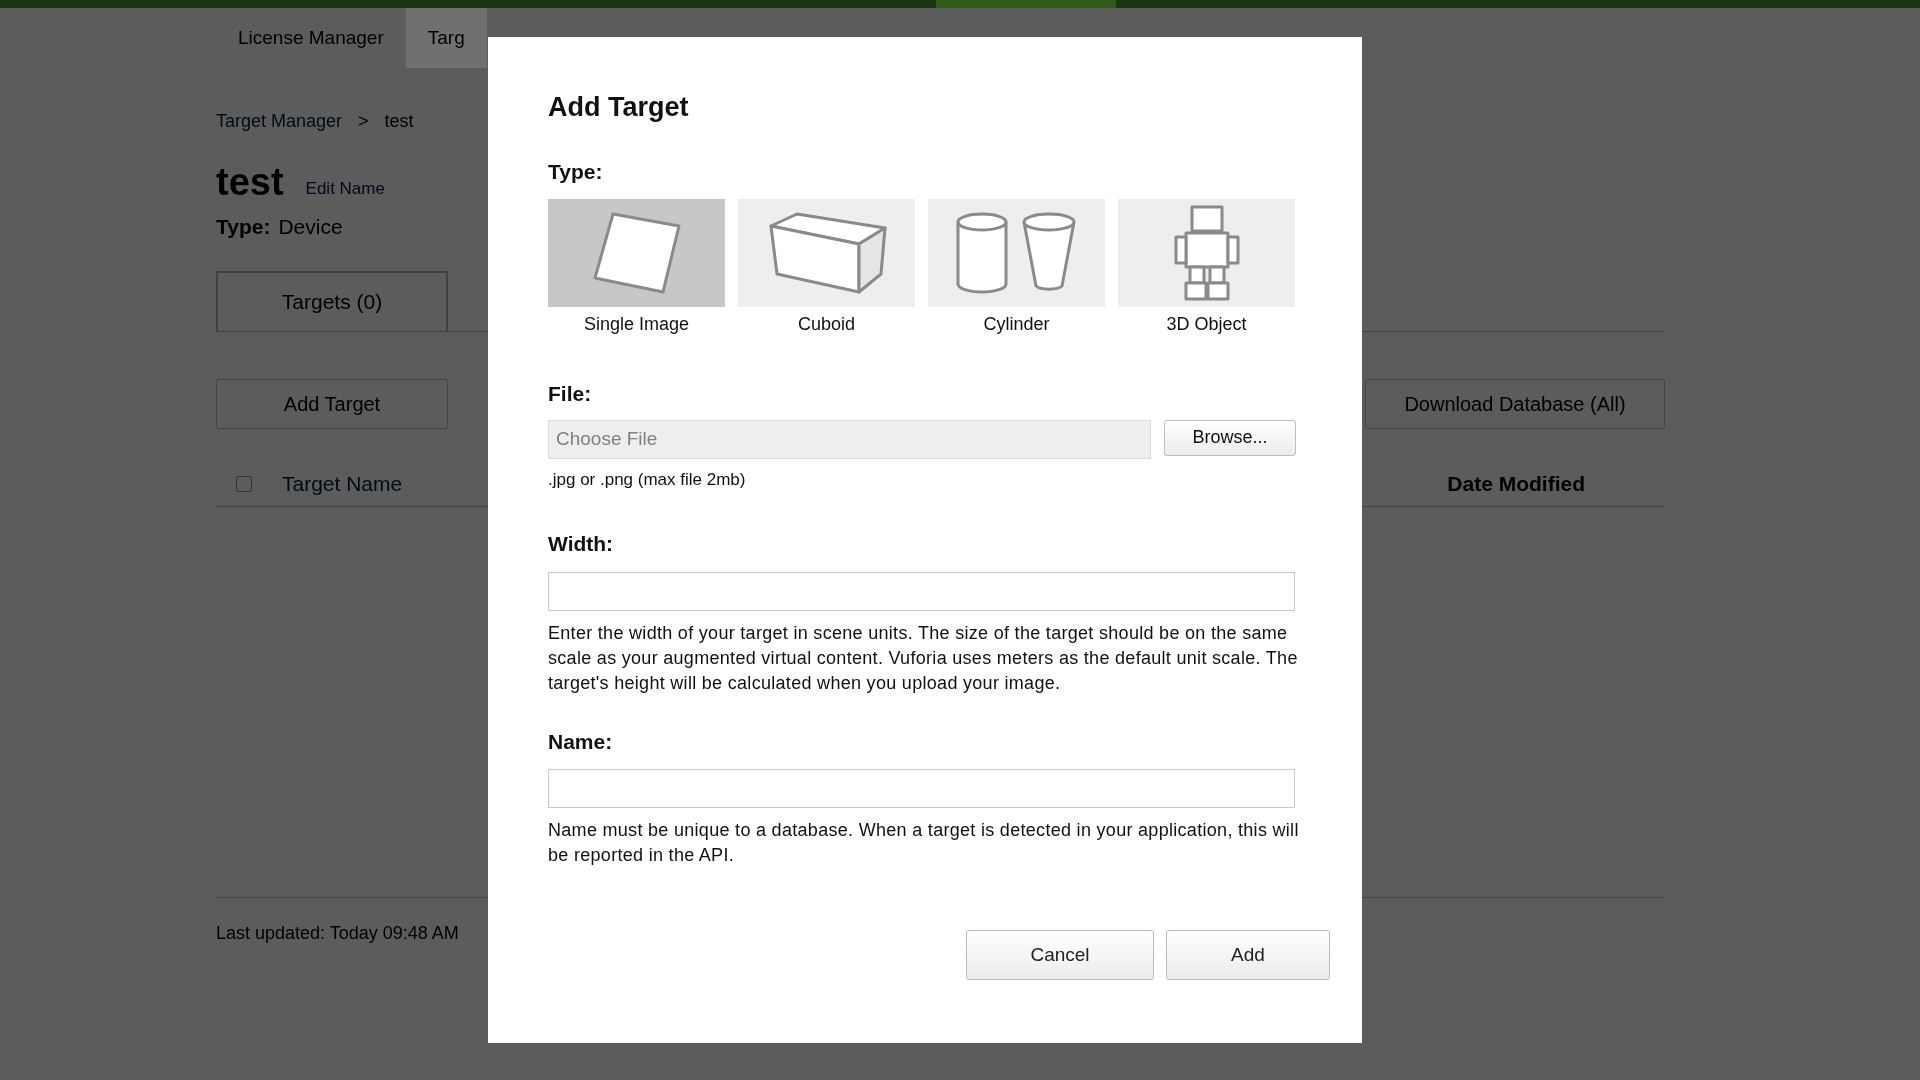  Describe the element at coordinates (446, 38) in the screenshot. I see `nav-tab: Targ` at that location.